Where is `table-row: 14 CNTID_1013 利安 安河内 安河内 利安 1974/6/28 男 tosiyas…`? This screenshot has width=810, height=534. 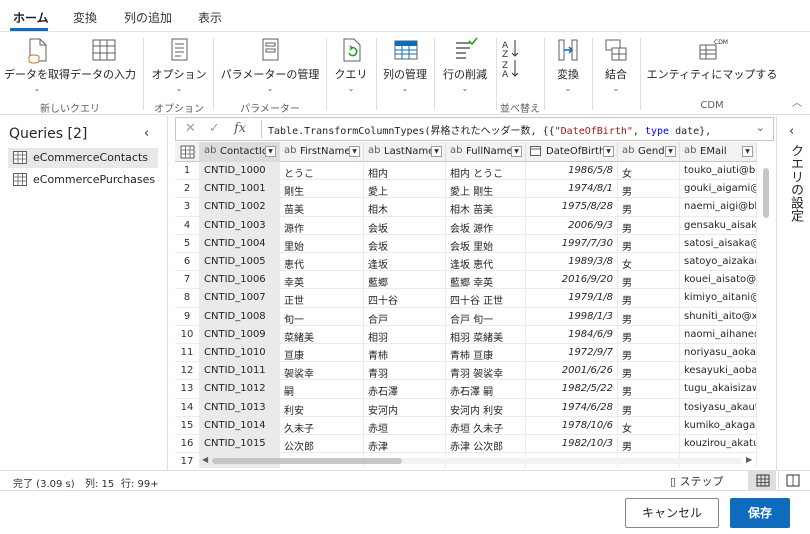
table-row: 14 CNTID_1013 利安 安河内 安河内 利安 1974/6/28 男 tosiyas… is located at coordinates (466, 407).